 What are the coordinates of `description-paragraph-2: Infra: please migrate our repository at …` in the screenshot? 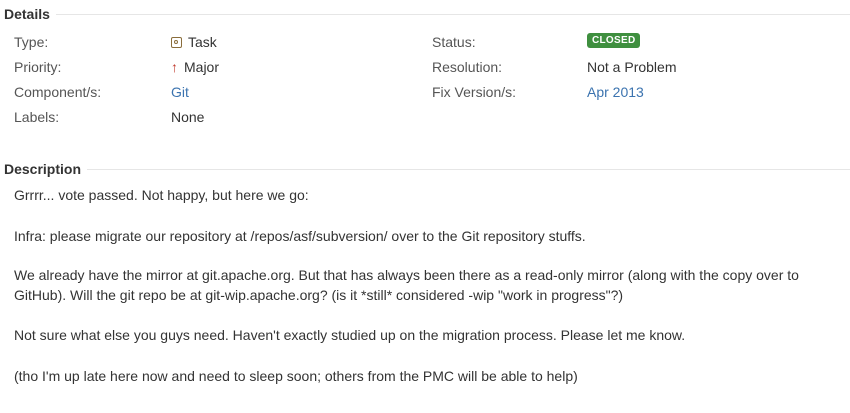 It's located at (300, 236).